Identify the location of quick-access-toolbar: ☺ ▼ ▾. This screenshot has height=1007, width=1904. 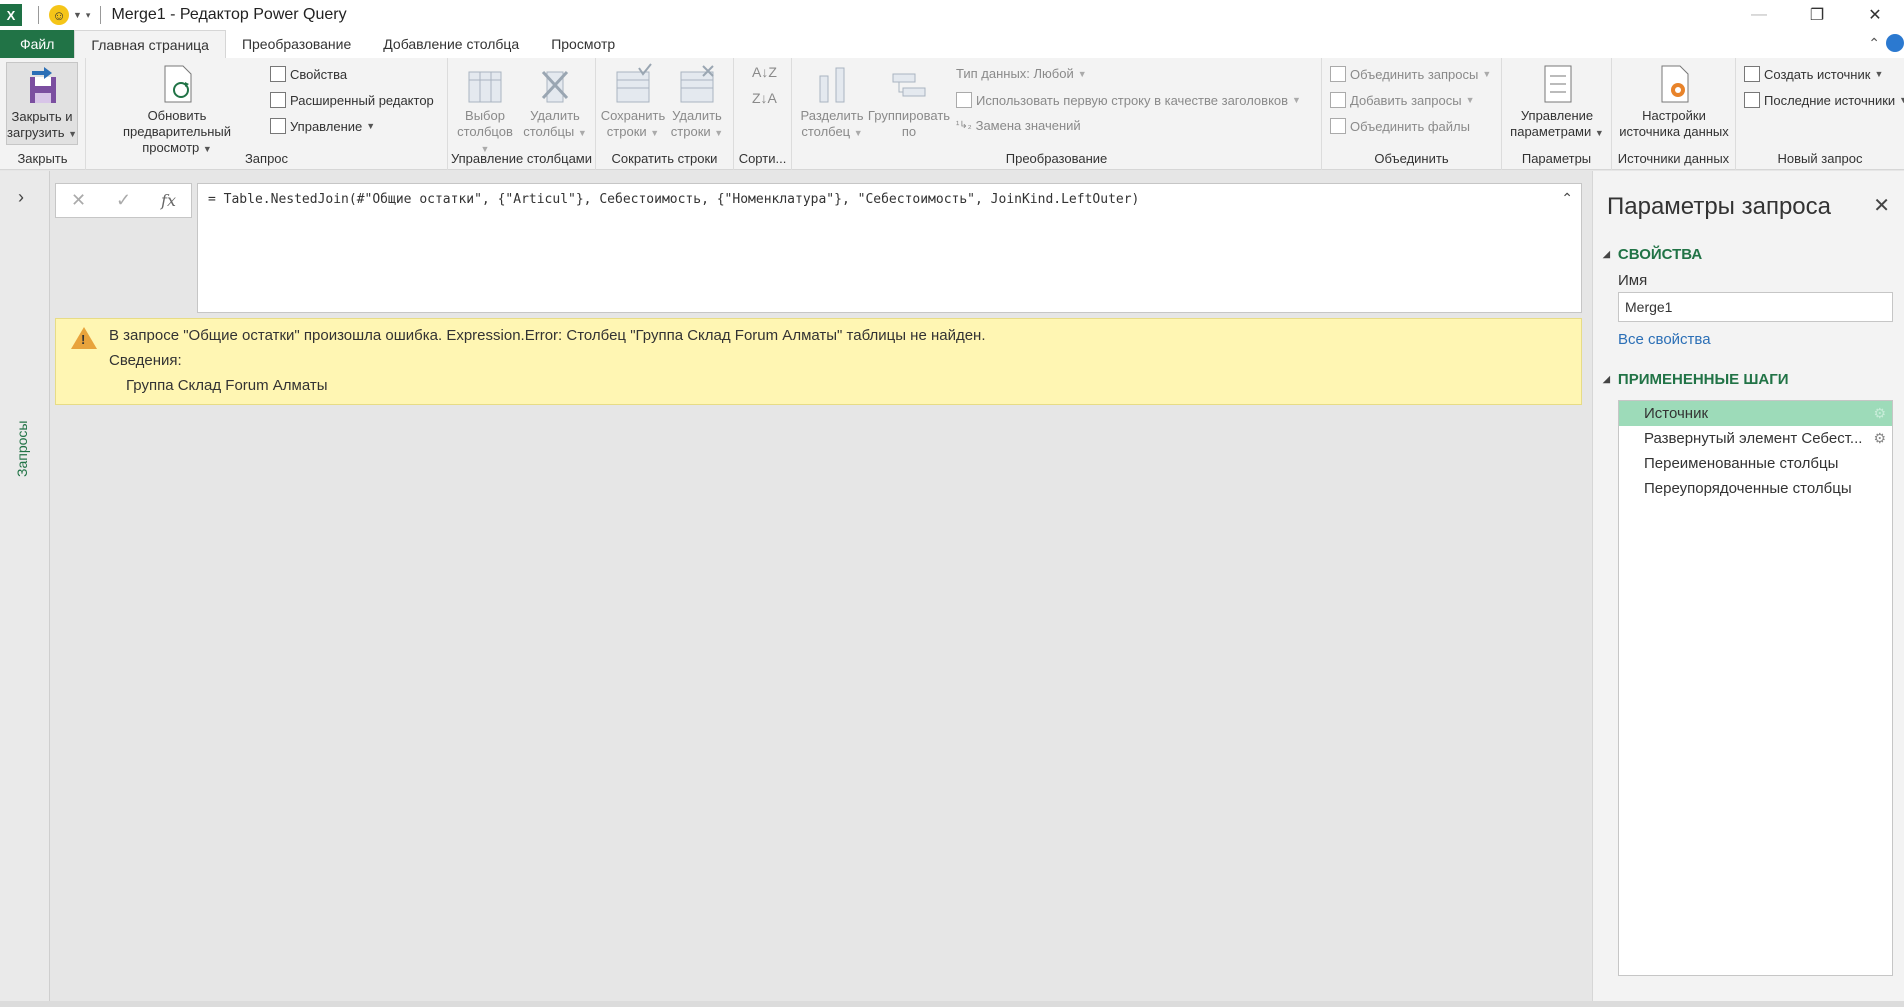
(69, 15).